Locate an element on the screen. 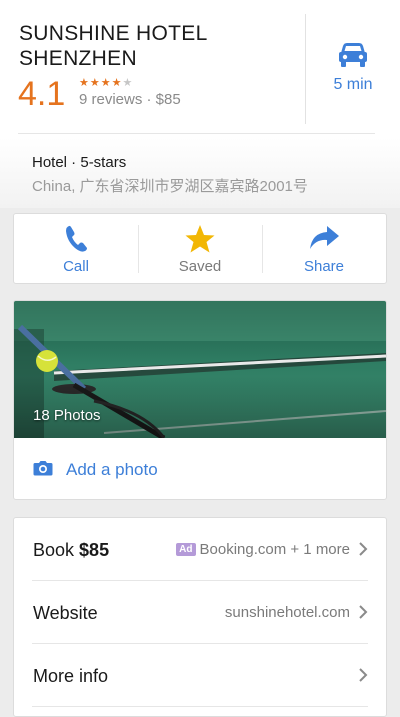 This screenshot has width=400, height=717. share-label: Share is located at coordinates (324, 266).